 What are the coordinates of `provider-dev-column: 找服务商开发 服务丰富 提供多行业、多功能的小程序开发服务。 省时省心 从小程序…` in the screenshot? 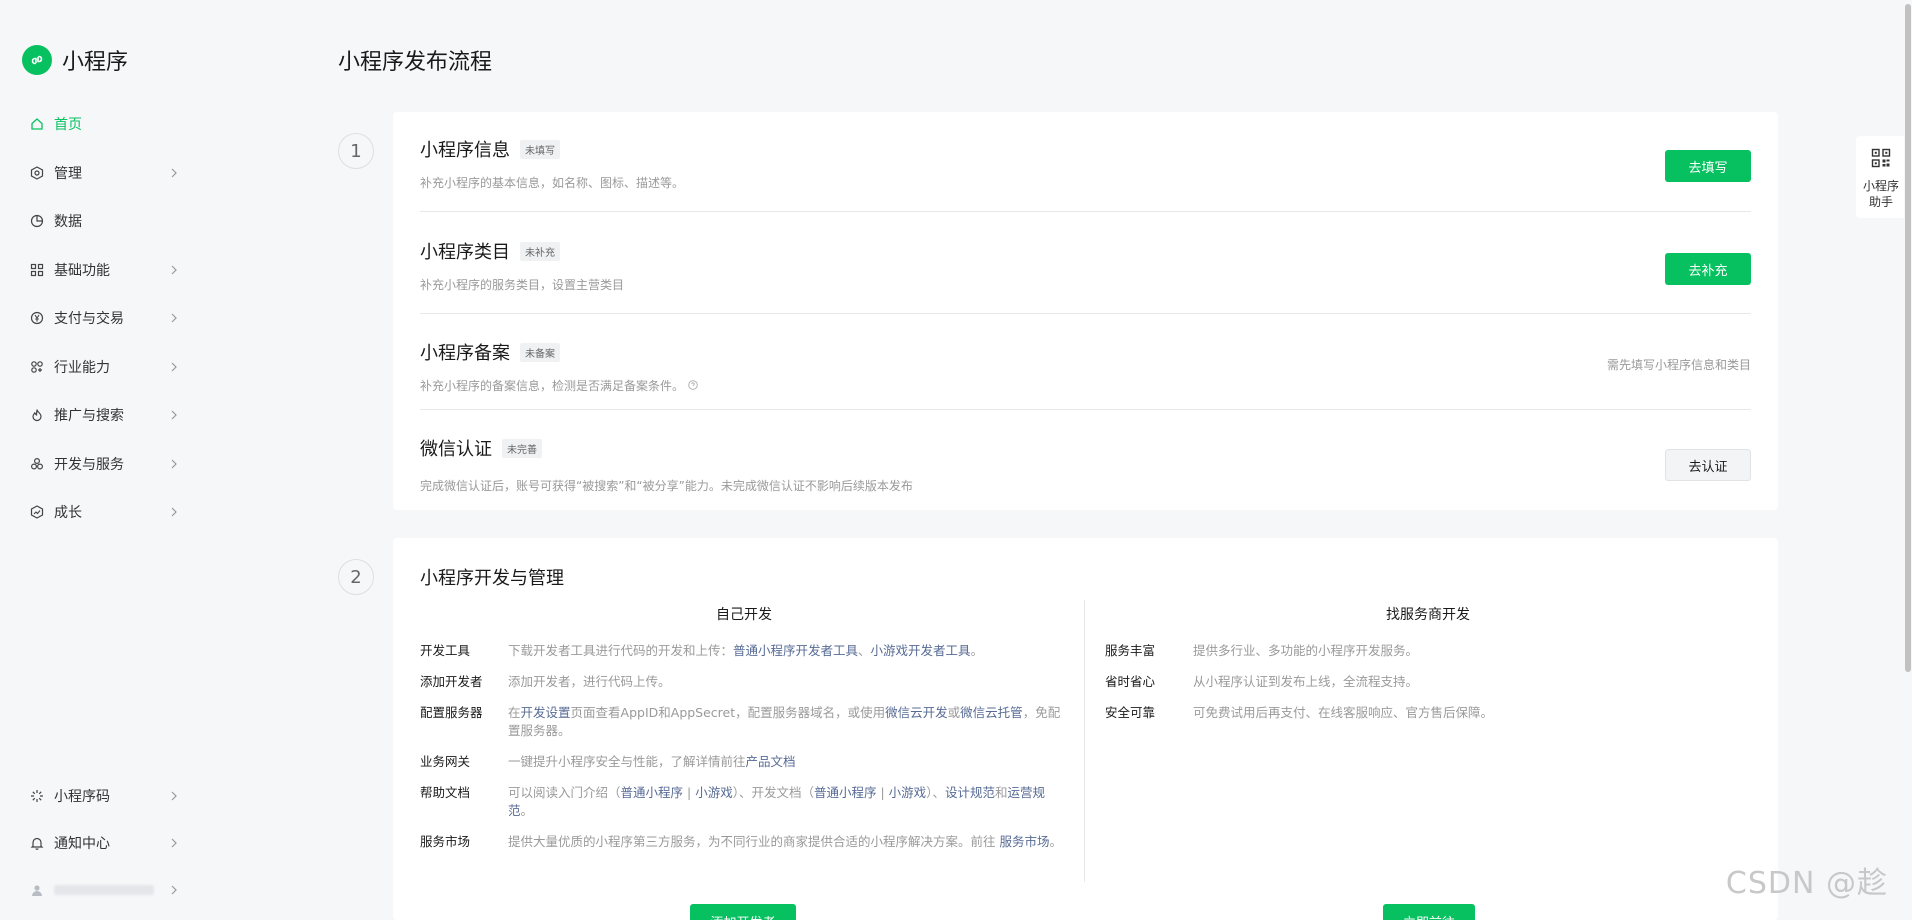 It's located at (1428, 669).